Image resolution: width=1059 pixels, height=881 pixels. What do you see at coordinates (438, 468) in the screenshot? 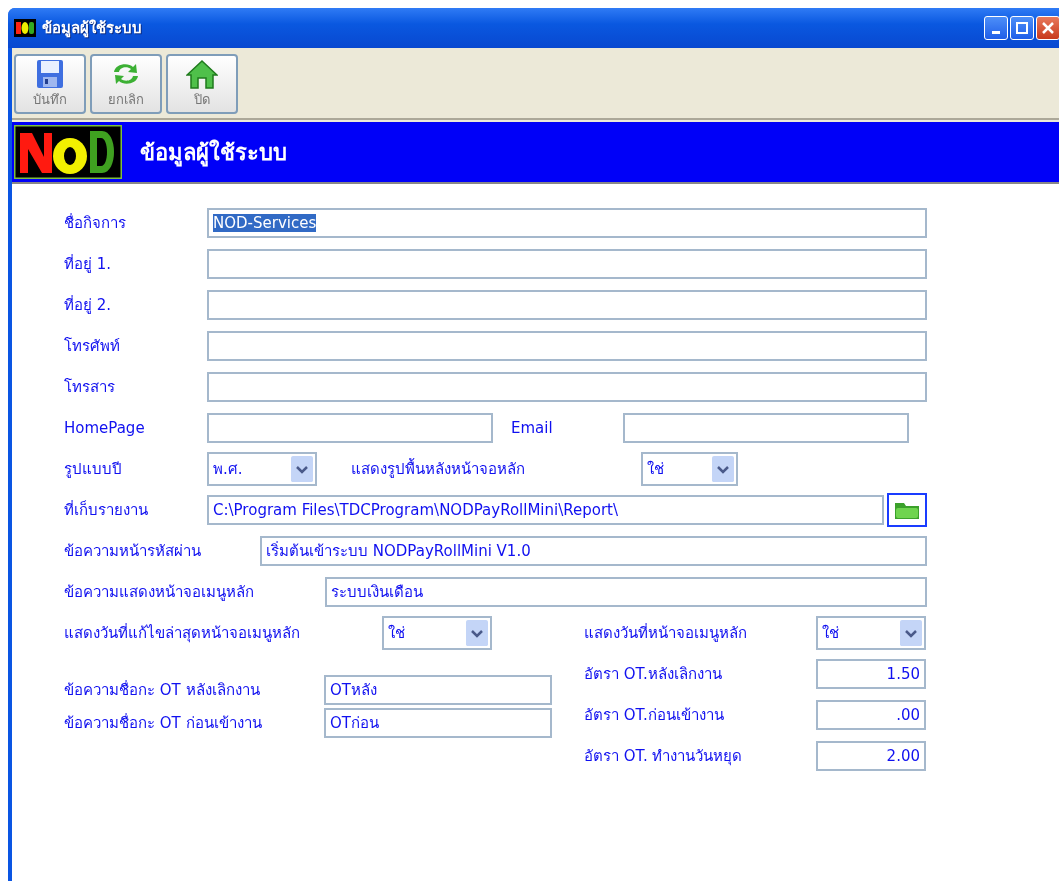
I see `field-label: แสดงรูปพื้นหลังหน้าจอหลัก` at bounding box center [438, 468].